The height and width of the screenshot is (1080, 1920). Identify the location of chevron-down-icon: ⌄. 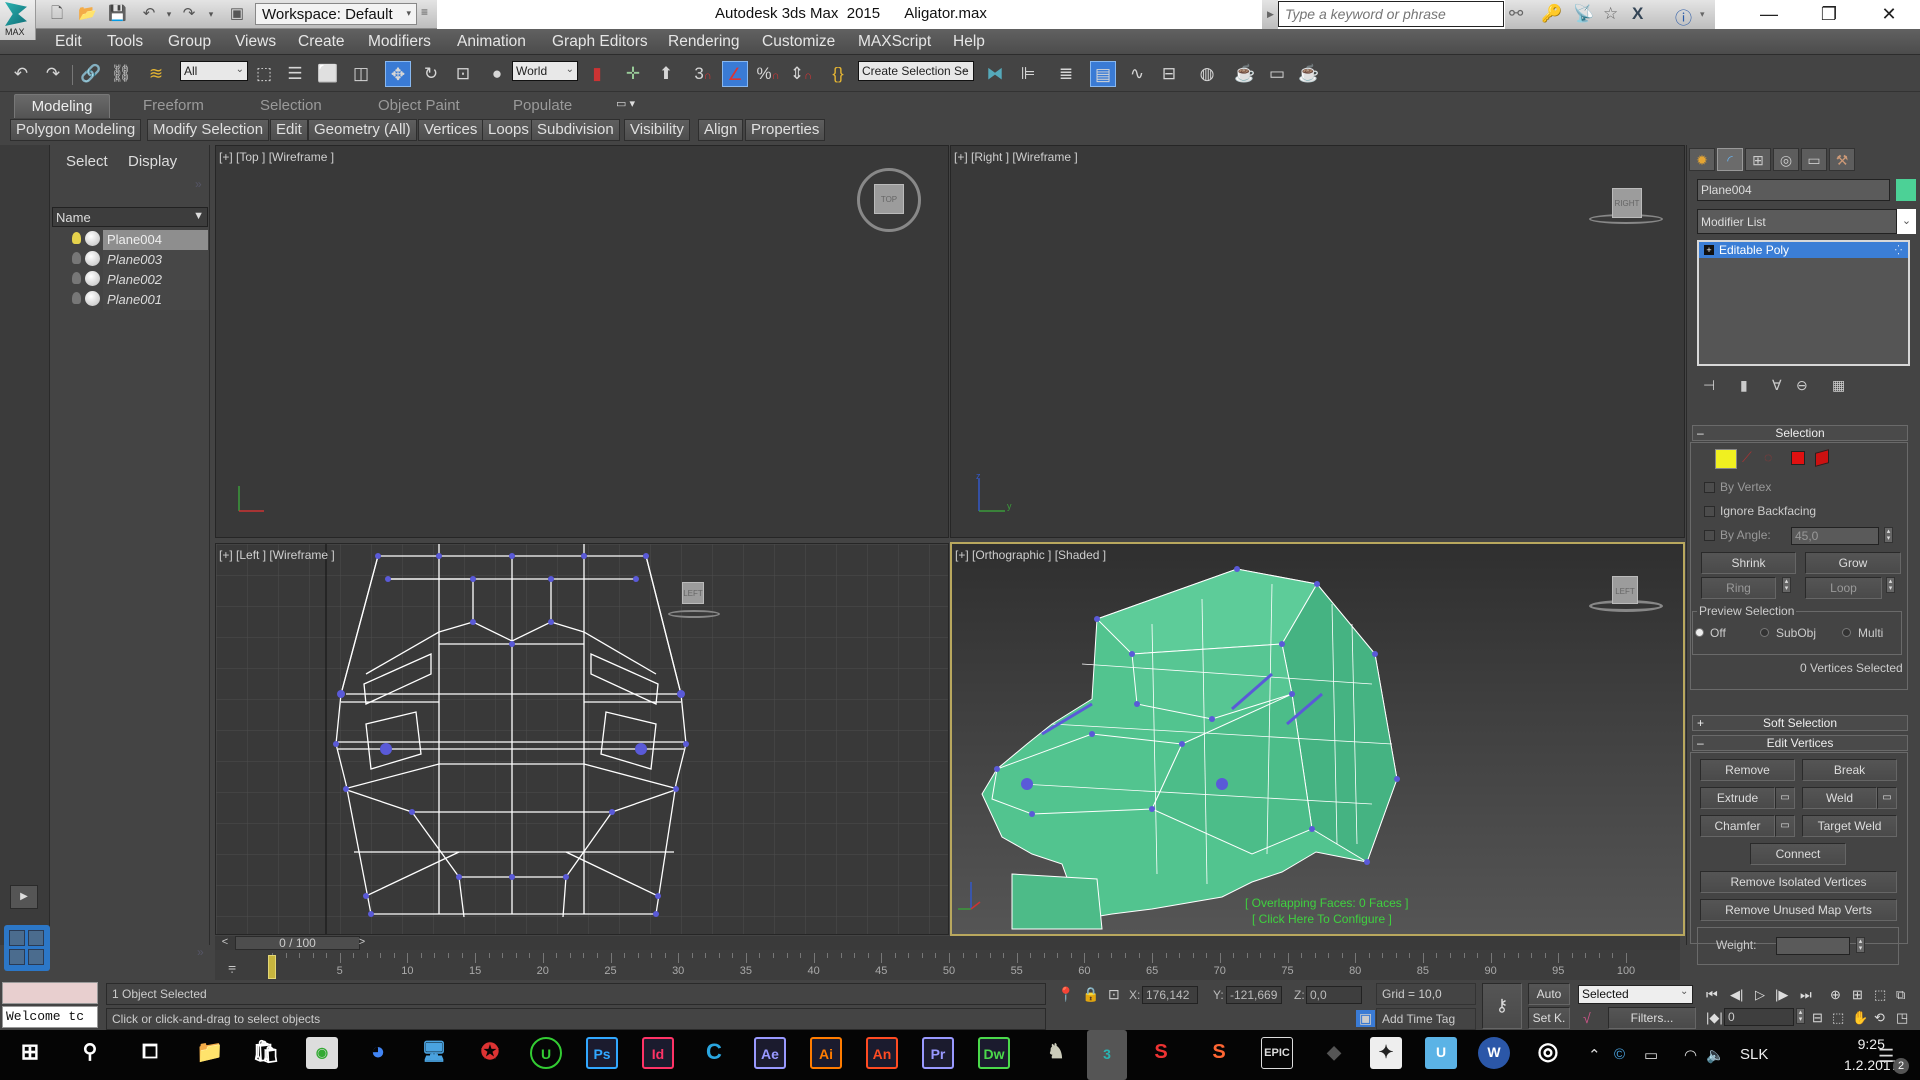
(1906, 221).